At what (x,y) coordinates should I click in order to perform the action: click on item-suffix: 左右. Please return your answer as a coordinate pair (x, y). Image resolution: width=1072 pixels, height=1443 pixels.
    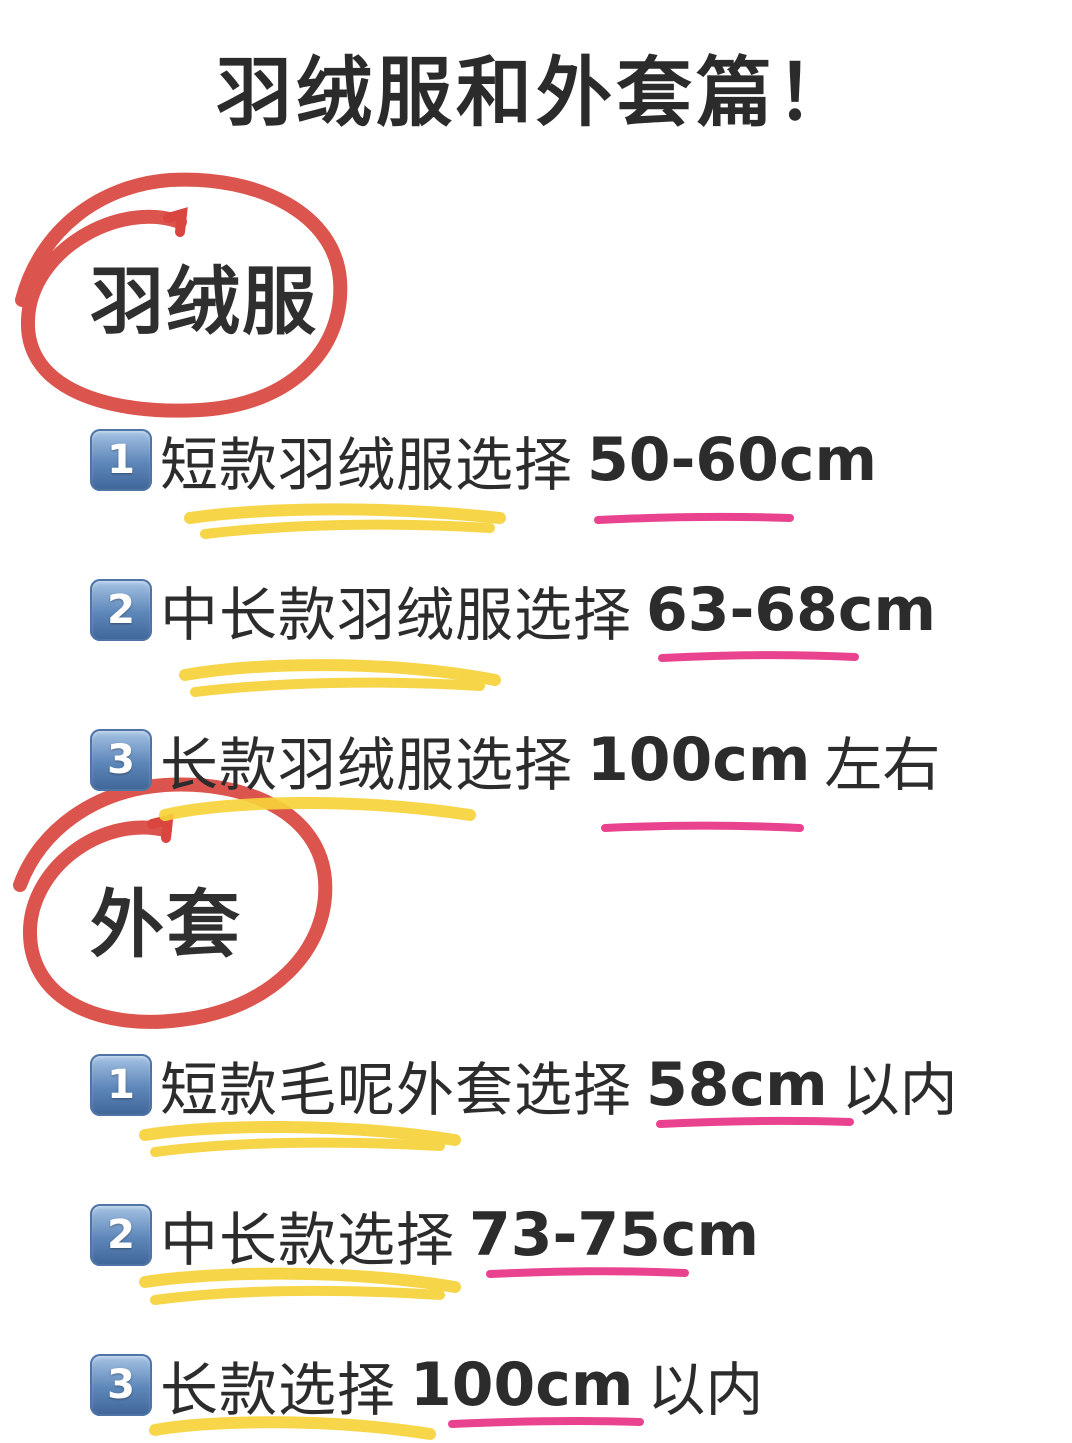
    Looking at the image, I should click on (882, 765).